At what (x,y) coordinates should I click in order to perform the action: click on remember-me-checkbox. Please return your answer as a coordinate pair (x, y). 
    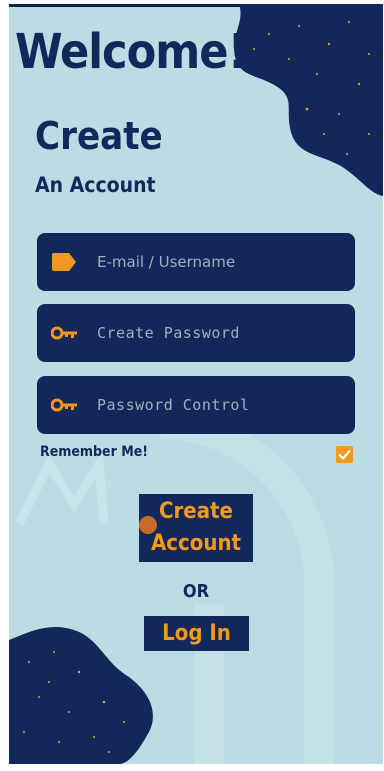
    Looking at the image, I should click on (344, 454).